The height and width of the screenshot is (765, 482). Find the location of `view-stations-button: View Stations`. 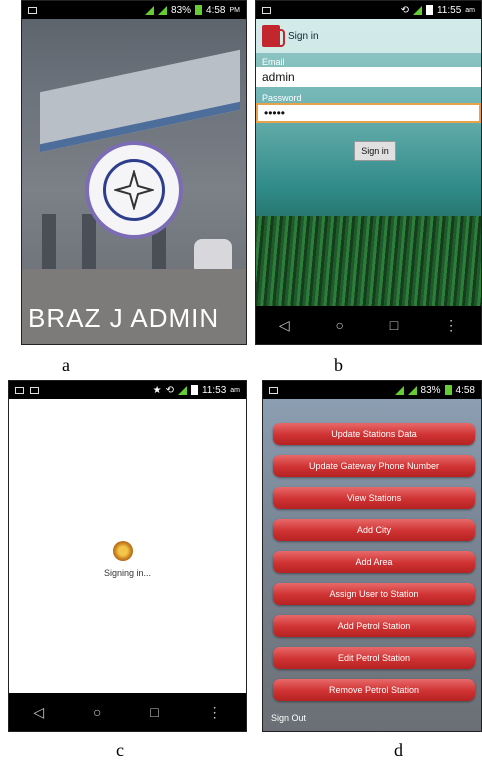

view-stations-button: View Stations is located at coordinates (374, 498).